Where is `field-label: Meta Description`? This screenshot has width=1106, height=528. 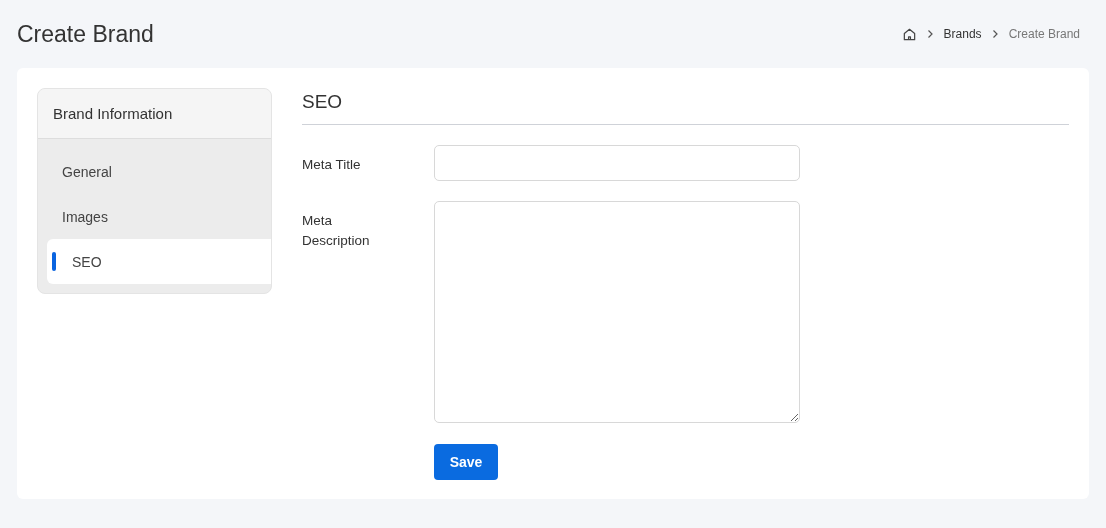 field-label: Meta Description is located at coordinates (336, 231).